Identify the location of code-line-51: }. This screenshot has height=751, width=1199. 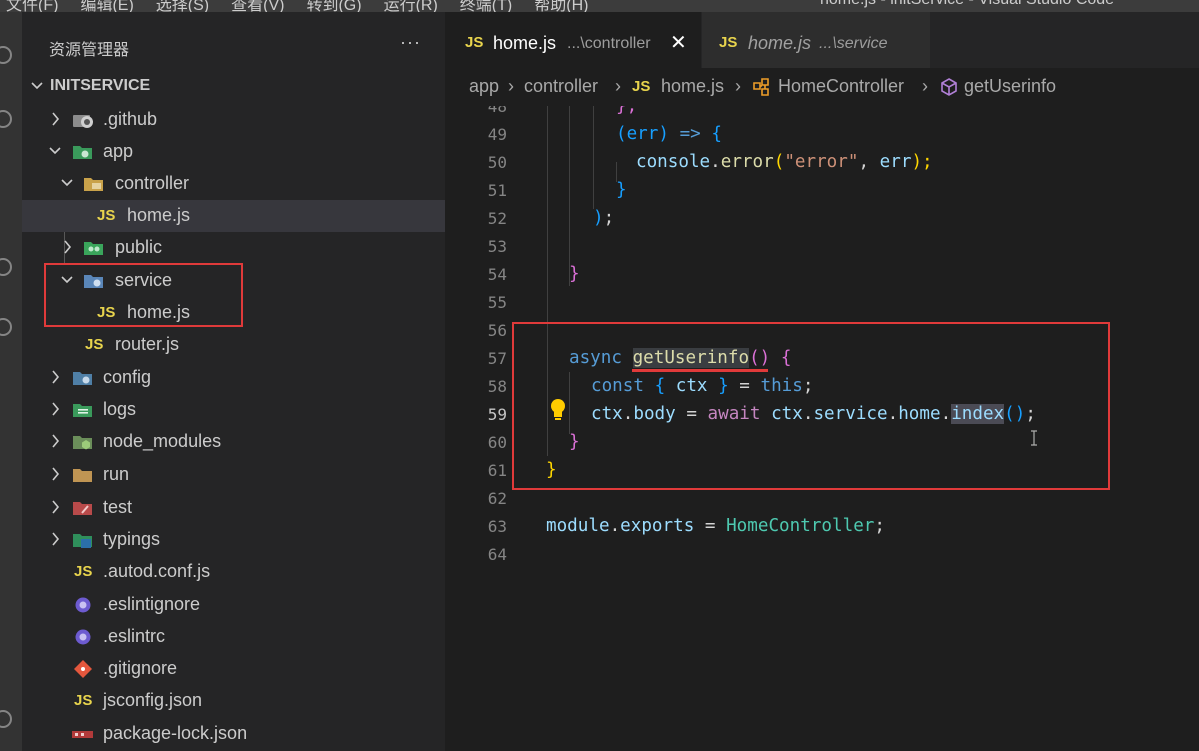
(621, 190).